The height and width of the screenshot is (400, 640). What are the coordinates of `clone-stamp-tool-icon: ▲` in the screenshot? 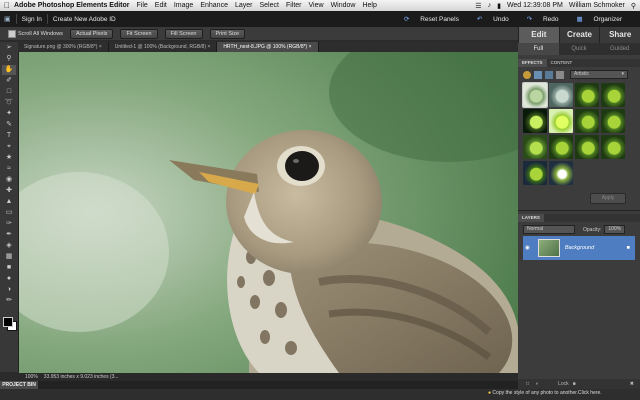 It's located at (9, 202).